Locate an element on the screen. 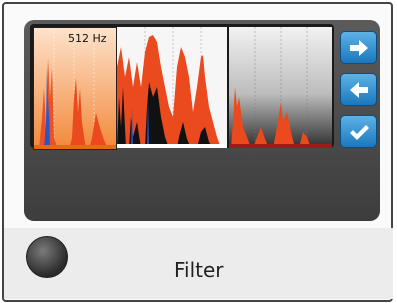 The height and width of the screenshot is (303, 397). arrow-left-icon is located at coordinates (358, 89).